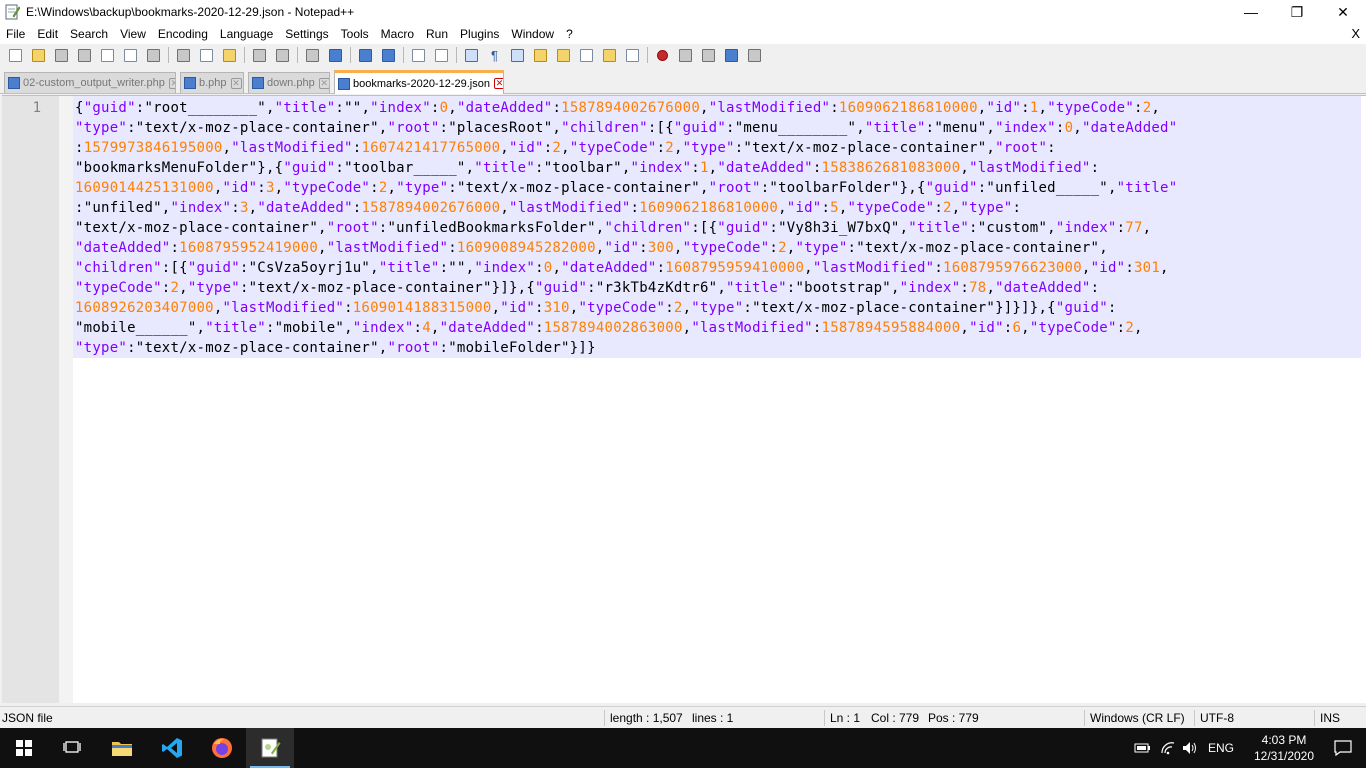  I want to click on sync-horizontal-button, so click(441, 55).